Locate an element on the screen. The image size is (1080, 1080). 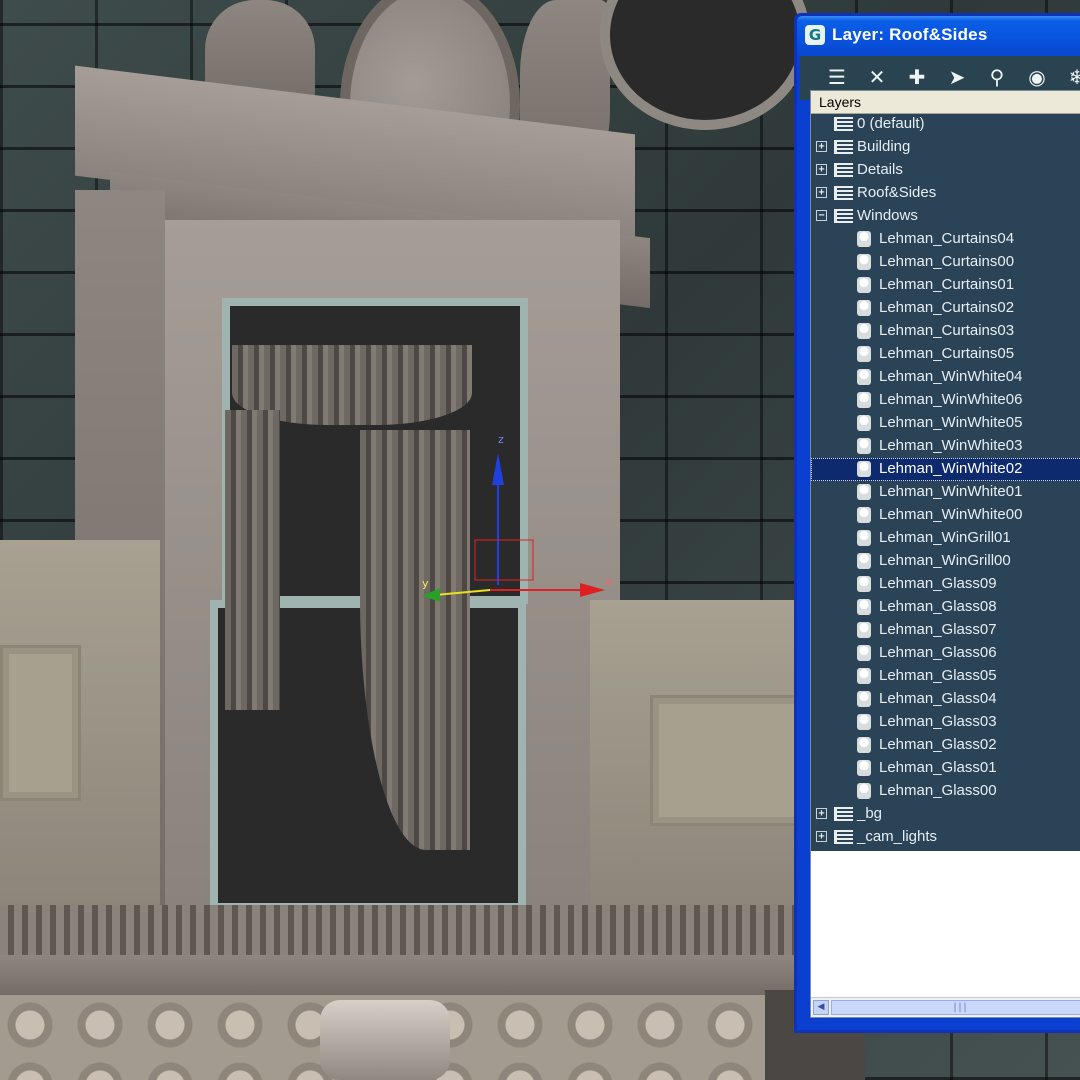
layer-row: + Building is located at coordinates (945, 147).